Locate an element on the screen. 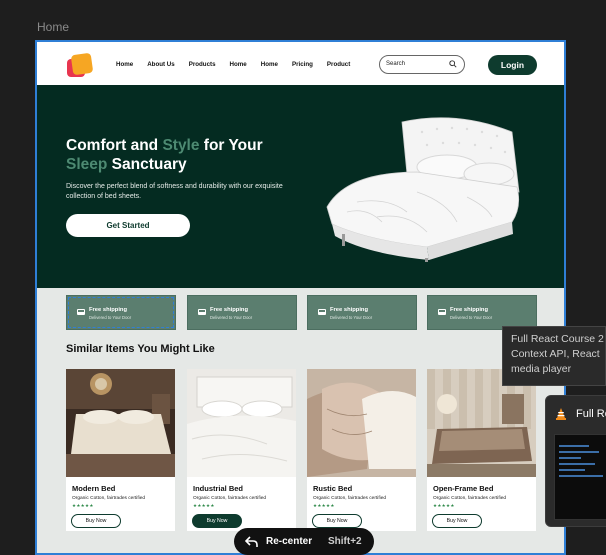 The width and height of the screenshot is (606, 555). get-started-button: Get Started is located at coordinates (128, 225).